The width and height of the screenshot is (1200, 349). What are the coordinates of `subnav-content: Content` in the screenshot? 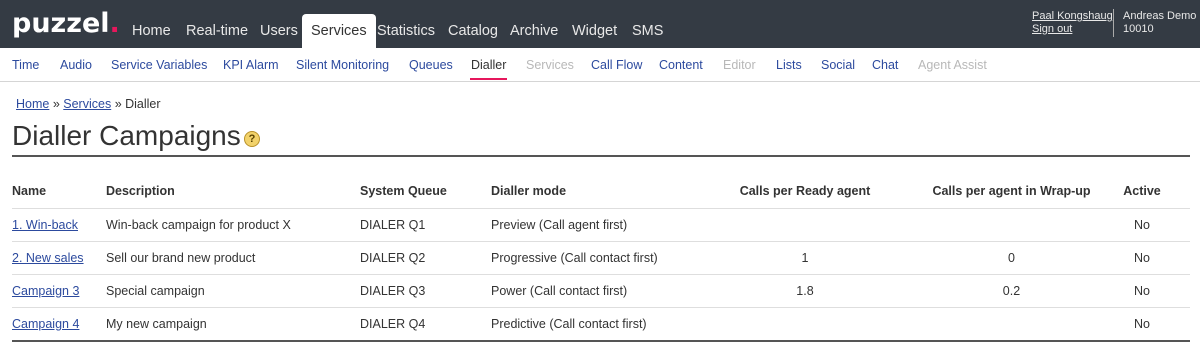 It's located at (681, 65).